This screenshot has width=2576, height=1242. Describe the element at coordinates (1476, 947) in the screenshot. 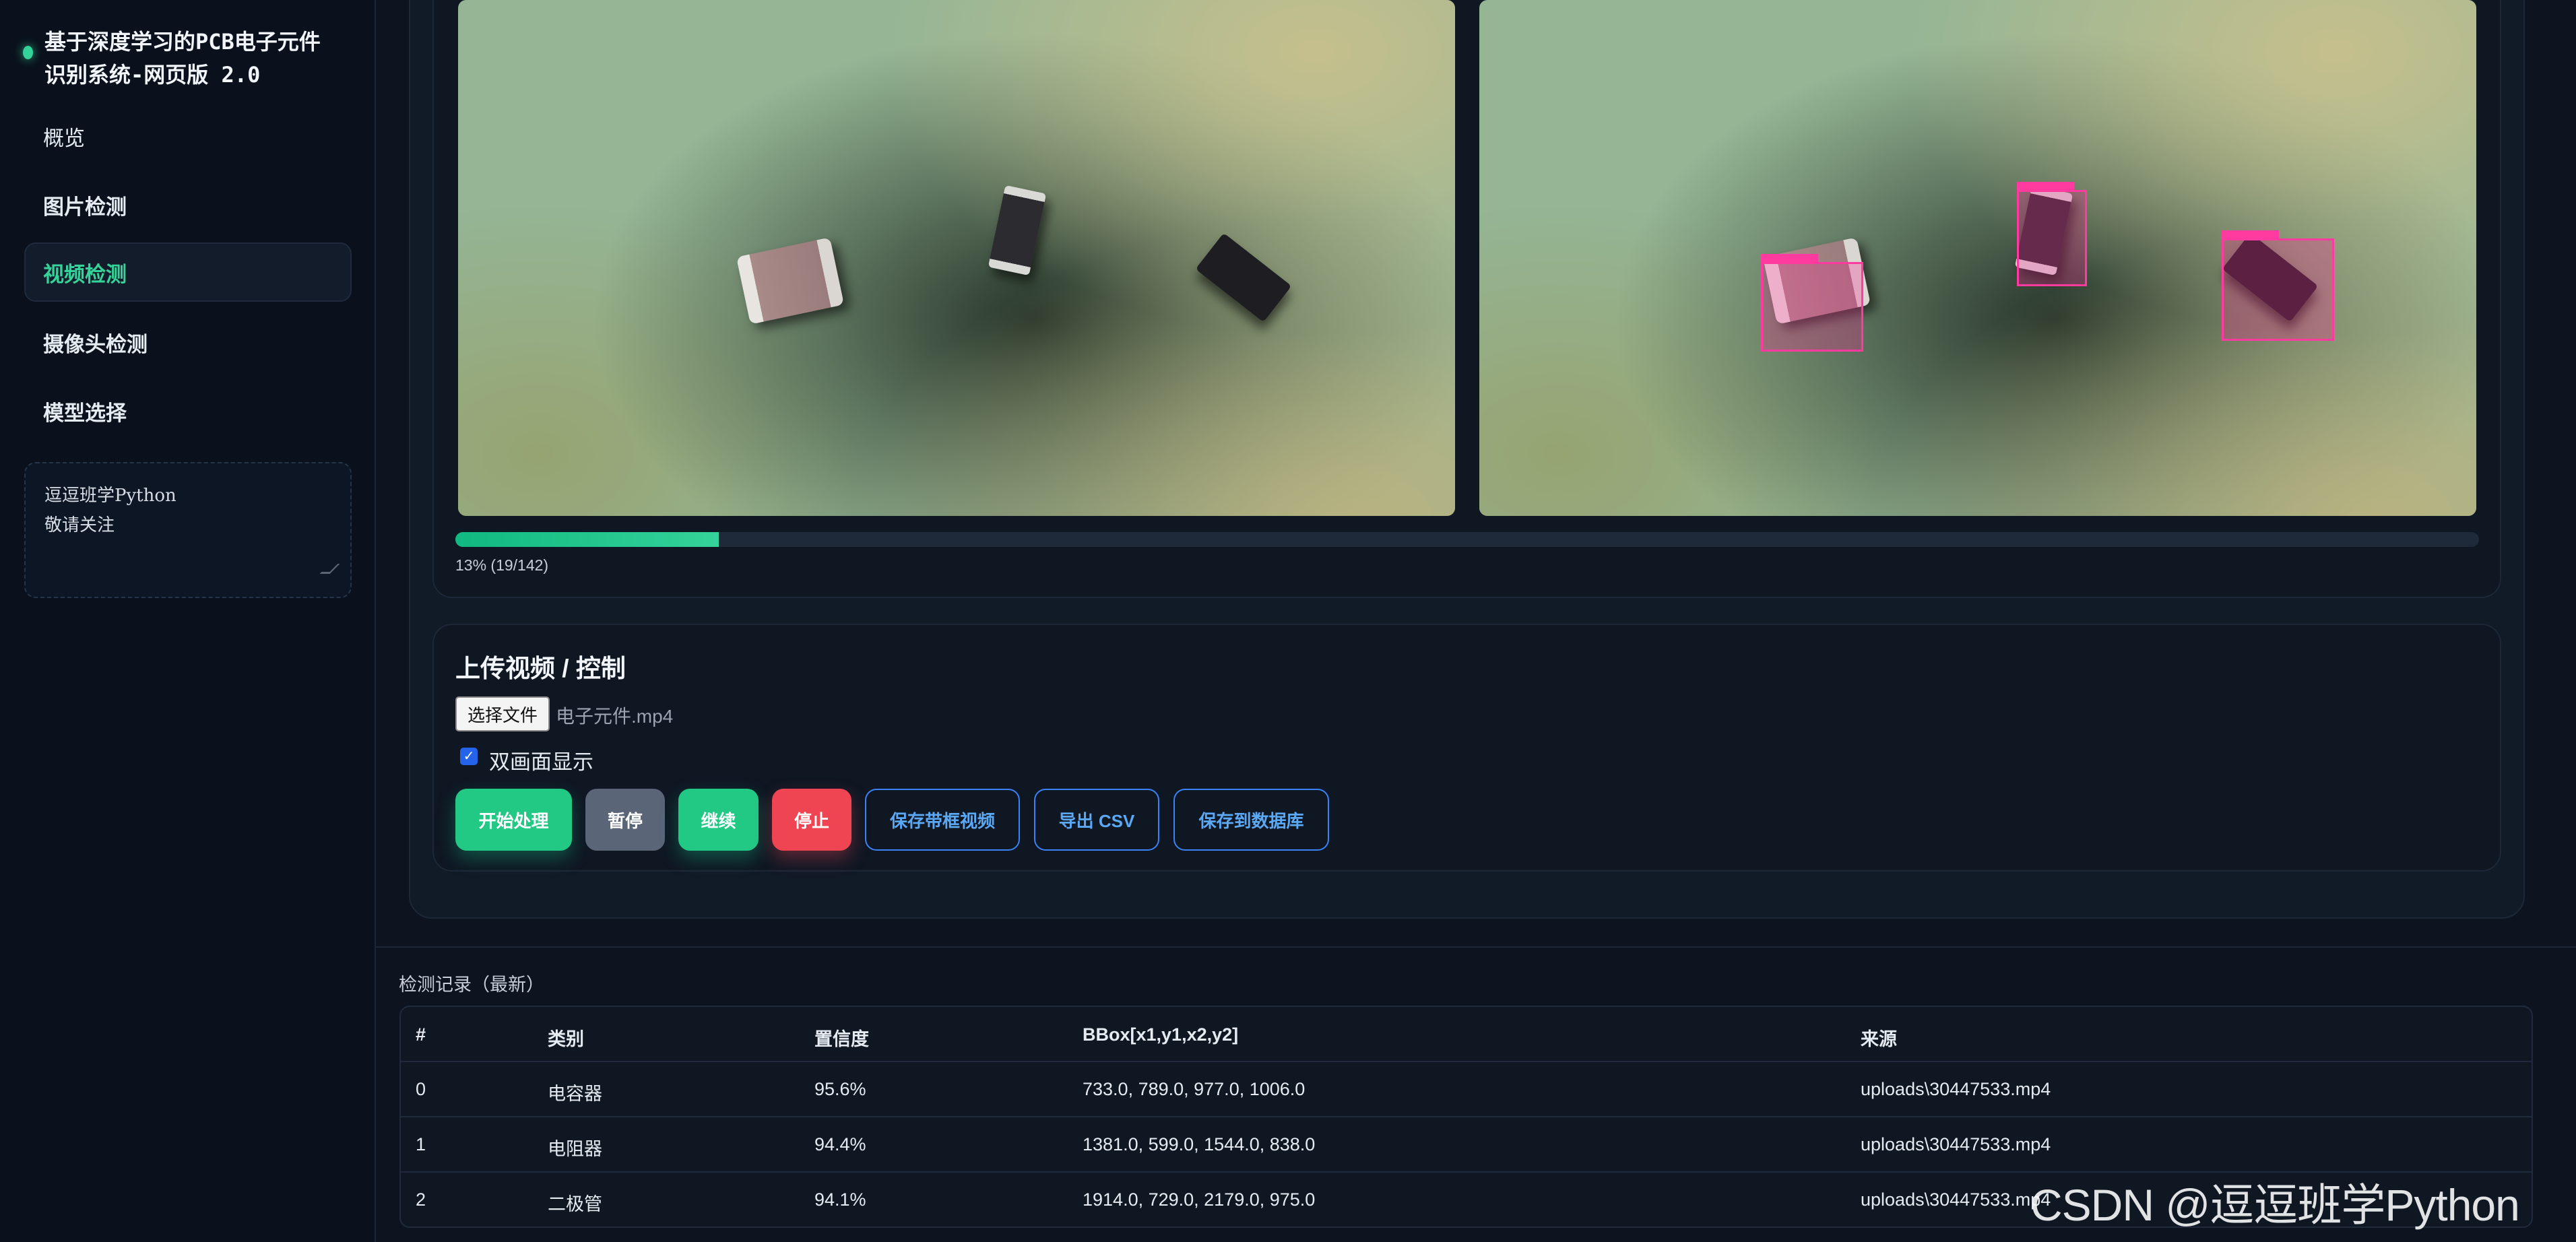

I see `divider` at that location.